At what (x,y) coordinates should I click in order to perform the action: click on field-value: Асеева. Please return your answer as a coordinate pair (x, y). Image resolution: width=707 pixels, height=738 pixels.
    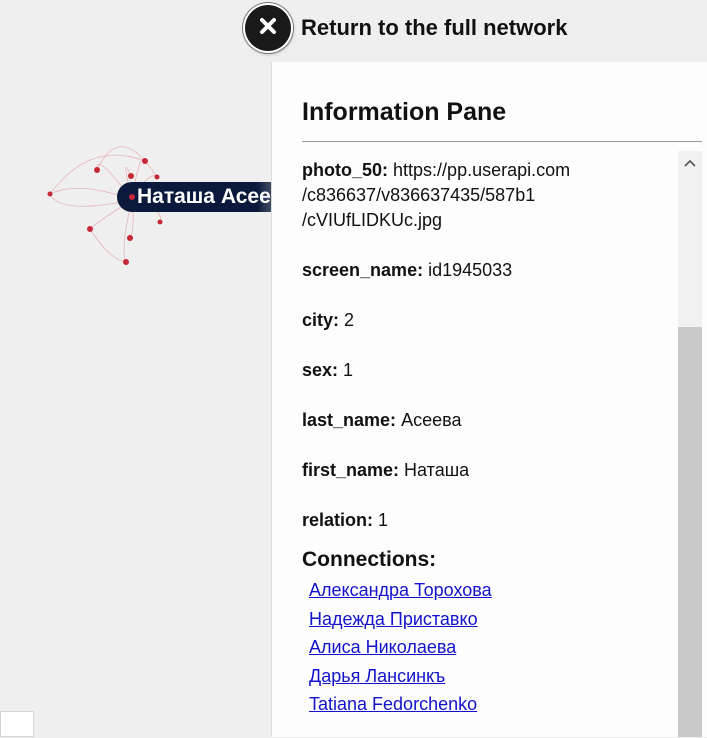
    Looking at the image, I should click on (431, 420).